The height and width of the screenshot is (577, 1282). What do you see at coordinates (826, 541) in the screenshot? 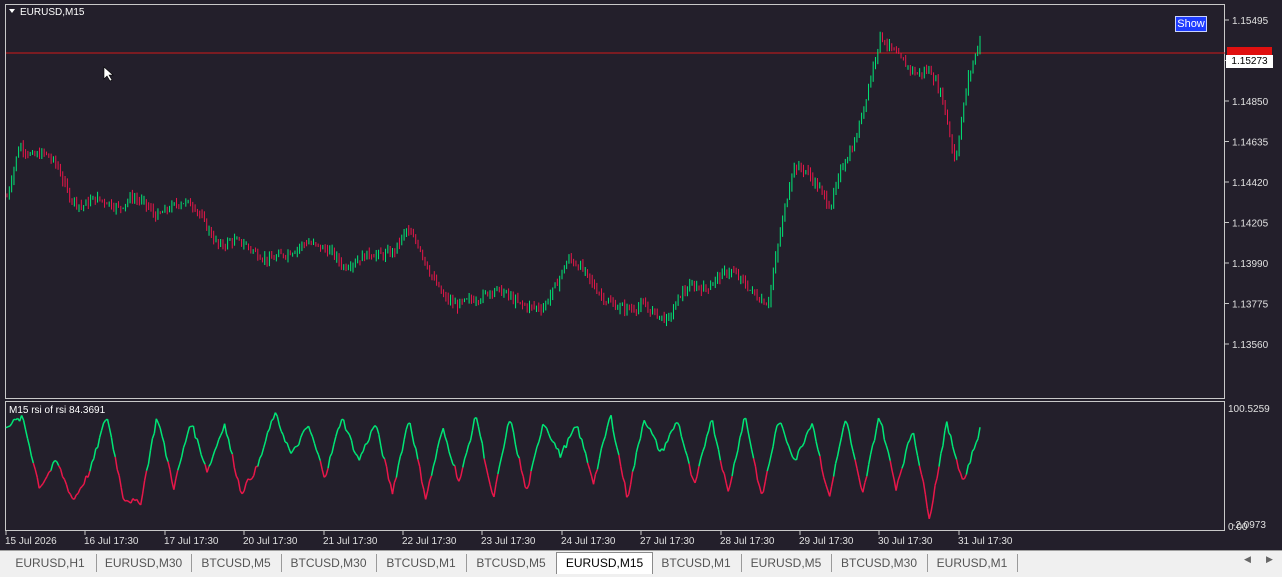
I see `time-axis-label: 29 Jul 17:30` at bounding box center [826, 541].